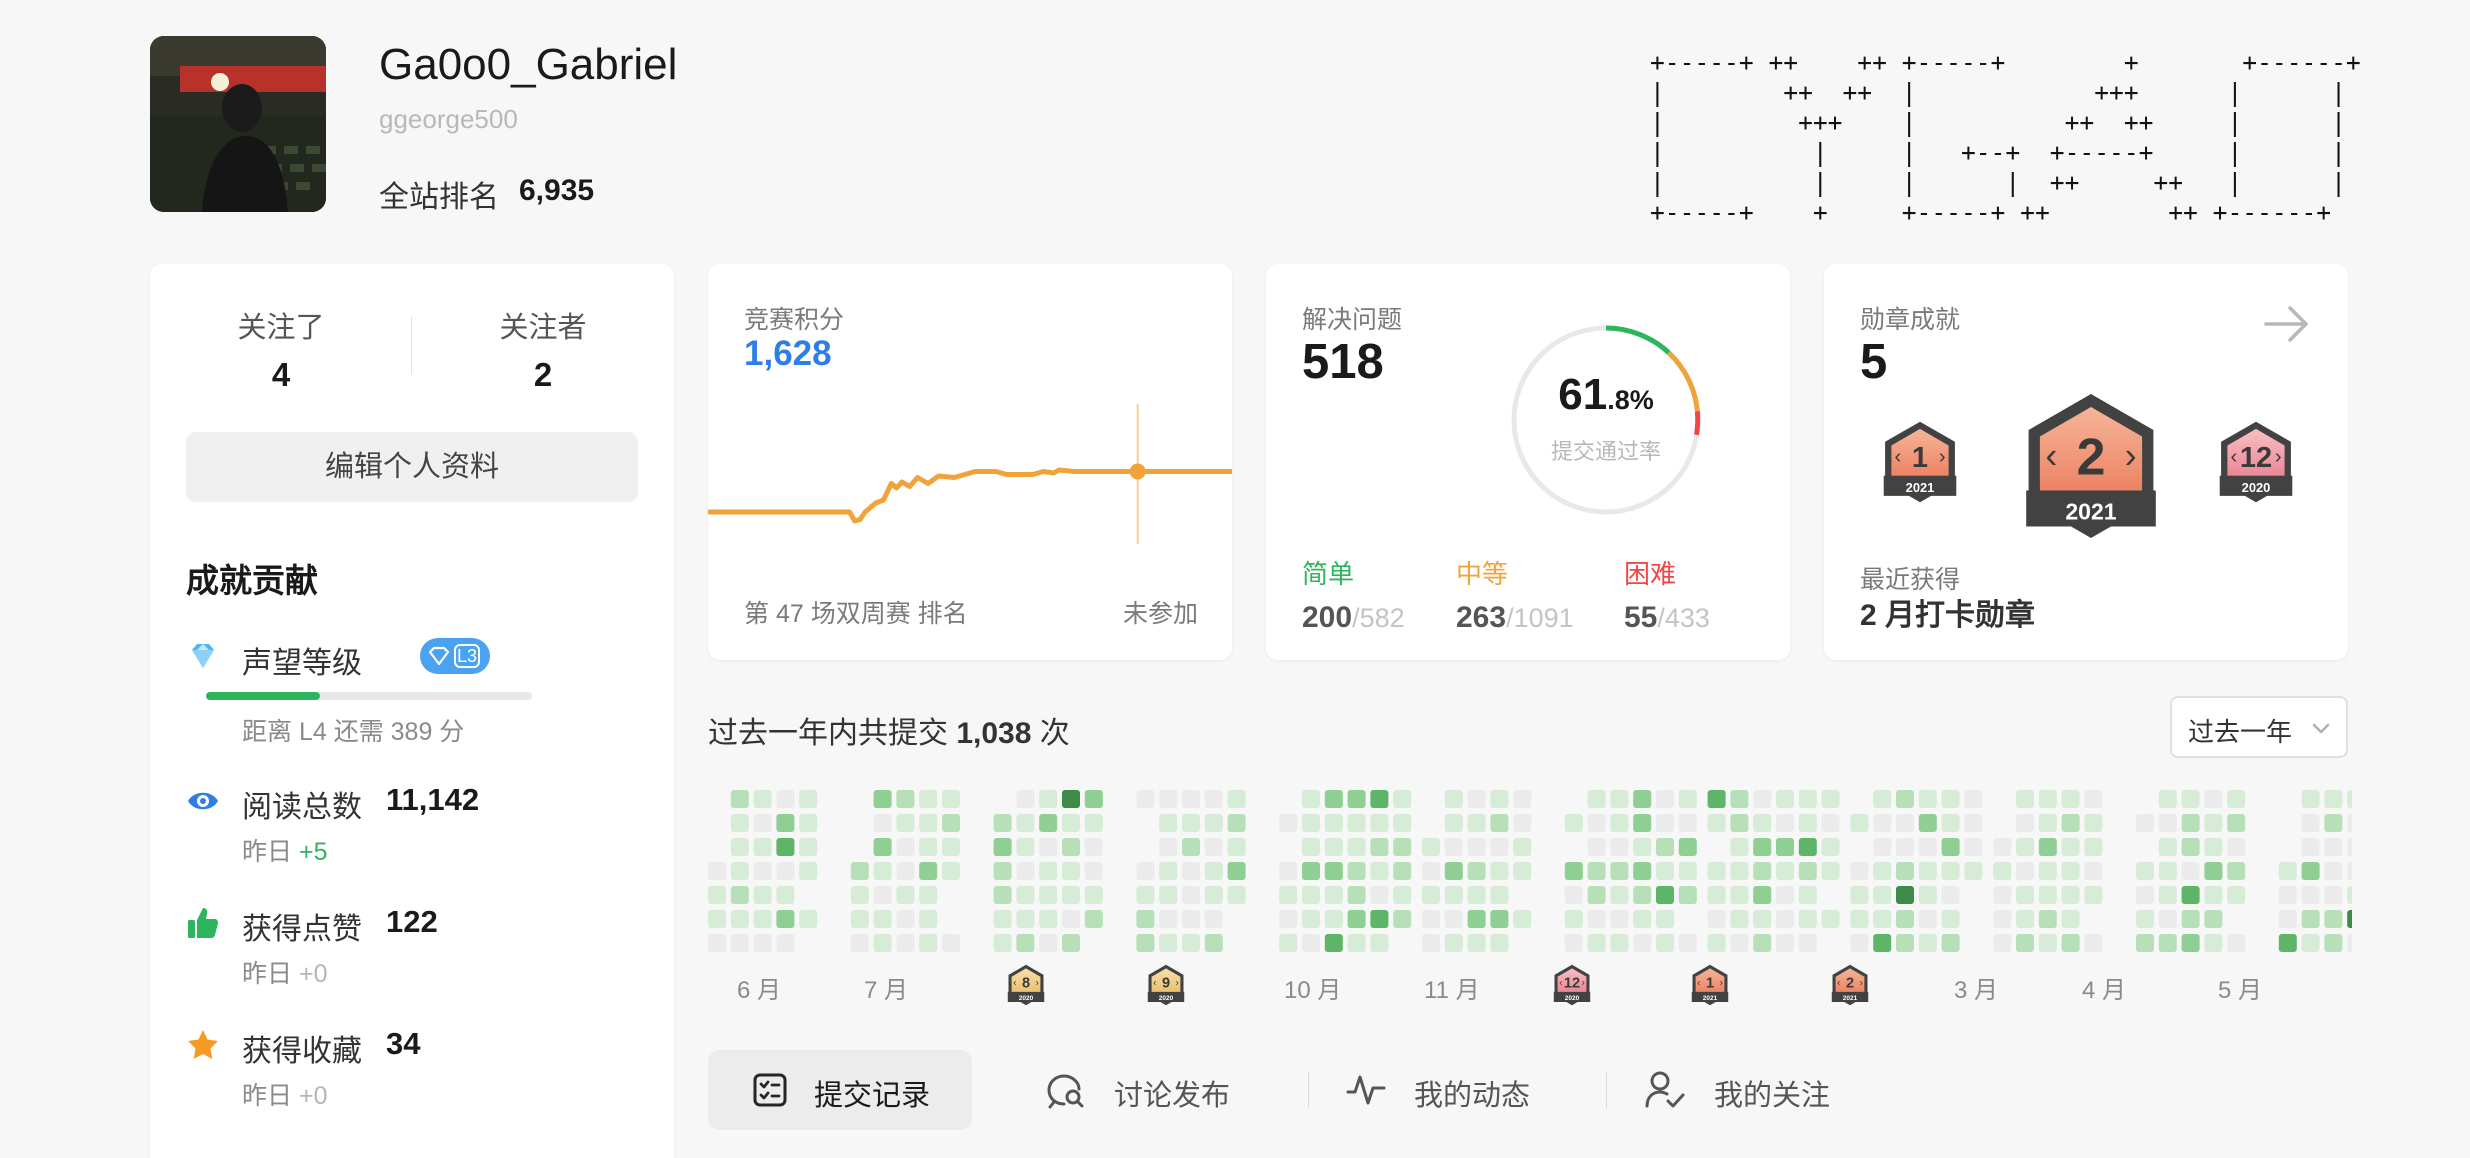 Image resolution: width=2470 pixels, height=1158 pixels. I want to click on heatmap-badge: 9 ‹ ›2020, so click(1166, 985).